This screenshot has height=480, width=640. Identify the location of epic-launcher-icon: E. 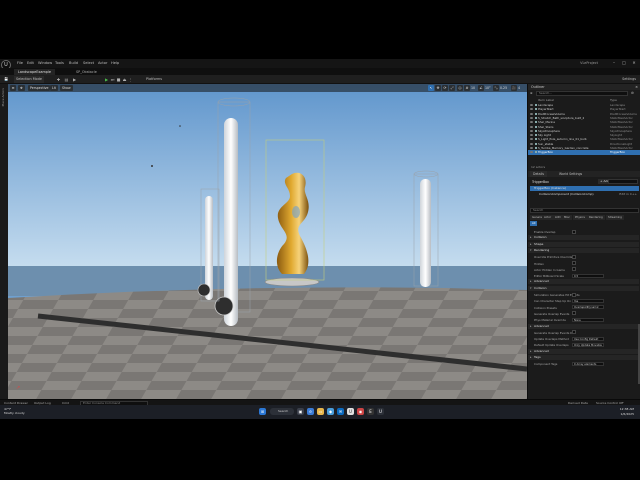
(370, 411).